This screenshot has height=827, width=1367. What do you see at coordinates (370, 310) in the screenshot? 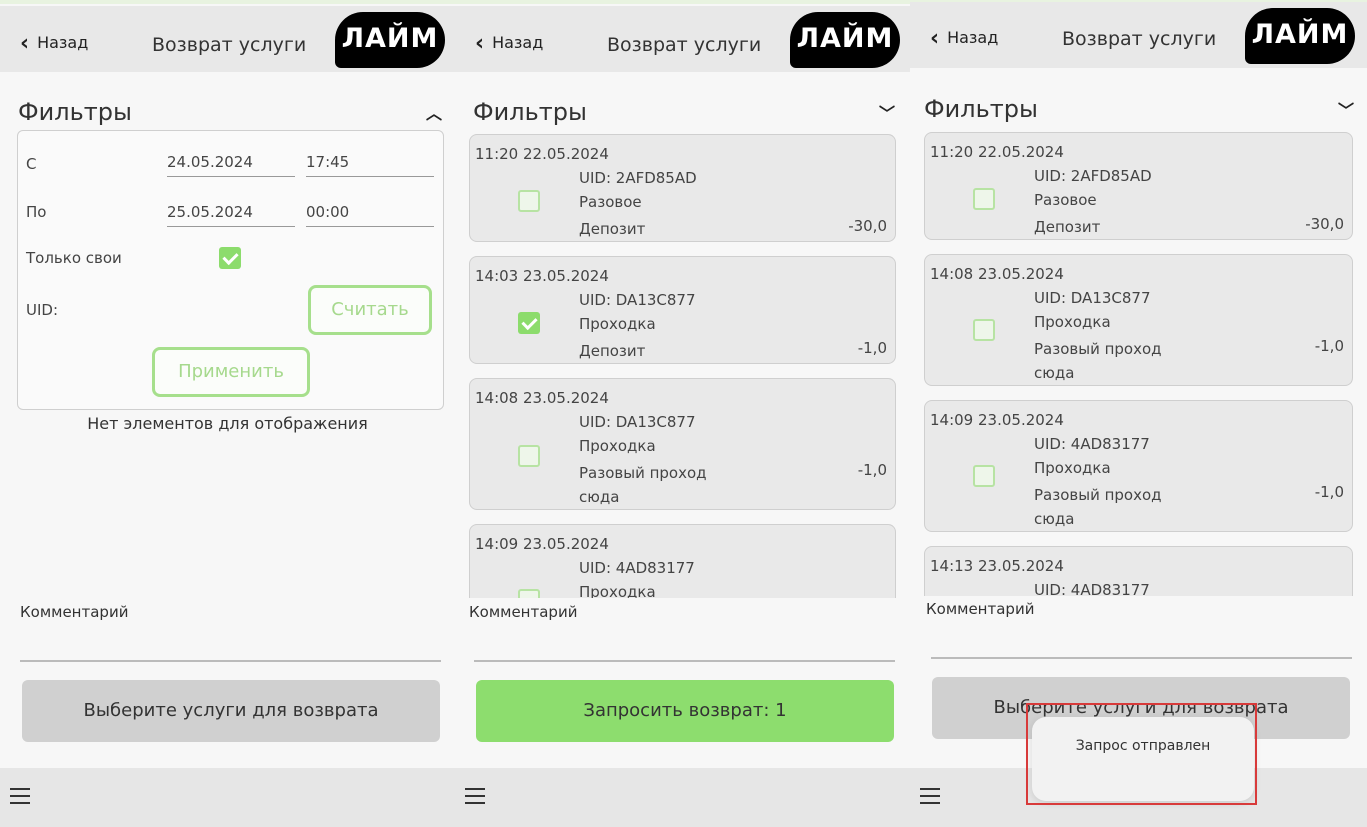
I see `read-uid-button: Считать` at bounding box center [370, 310].